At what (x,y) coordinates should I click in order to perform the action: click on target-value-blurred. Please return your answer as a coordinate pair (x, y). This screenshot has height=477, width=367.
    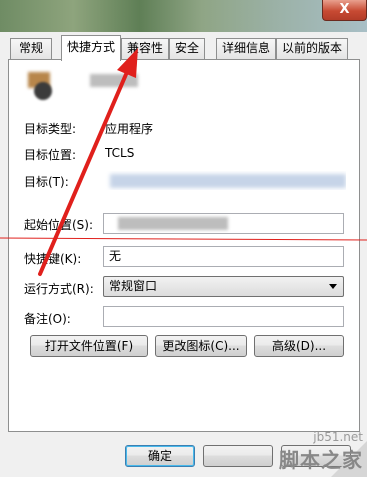
    Looking at the image, I should click on (228, 181).